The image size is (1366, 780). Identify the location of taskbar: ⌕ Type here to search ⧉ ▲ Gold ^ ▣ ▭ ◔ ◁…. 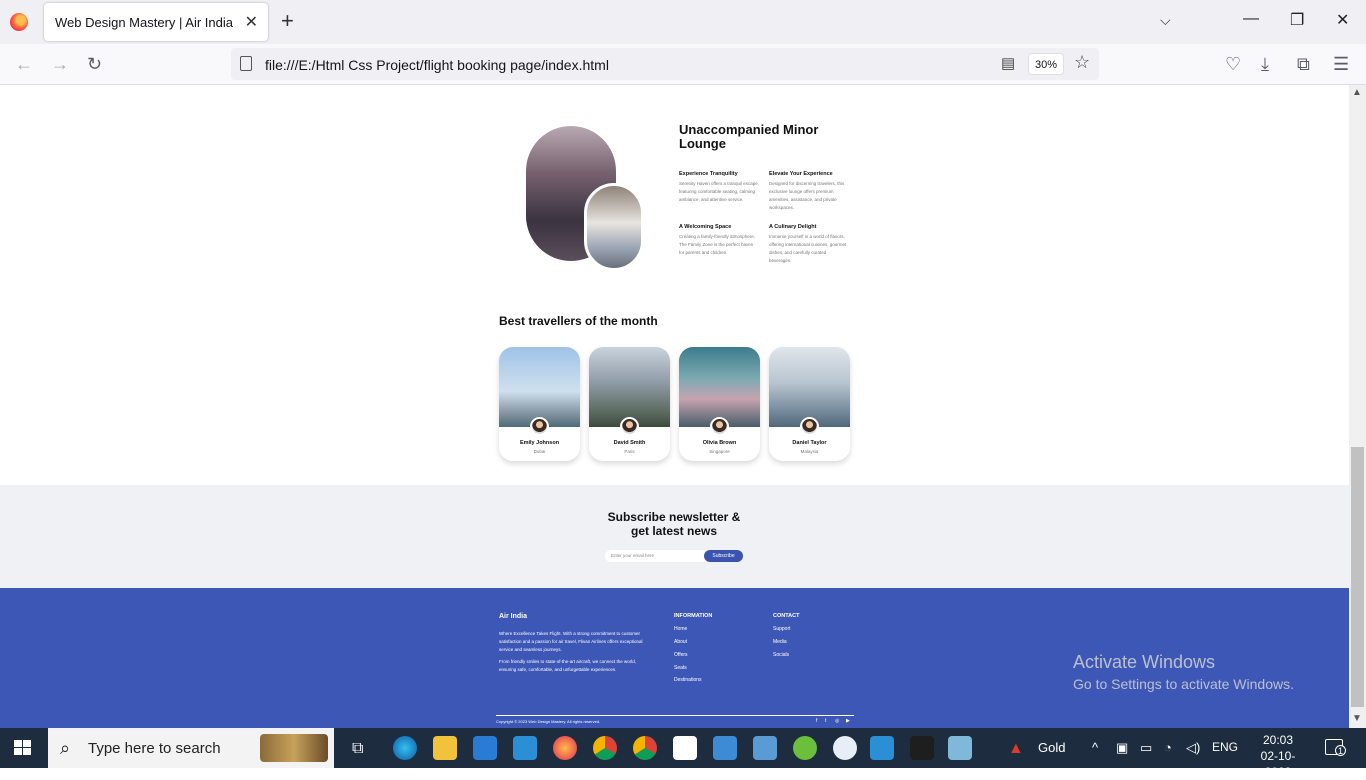
(683, 753).